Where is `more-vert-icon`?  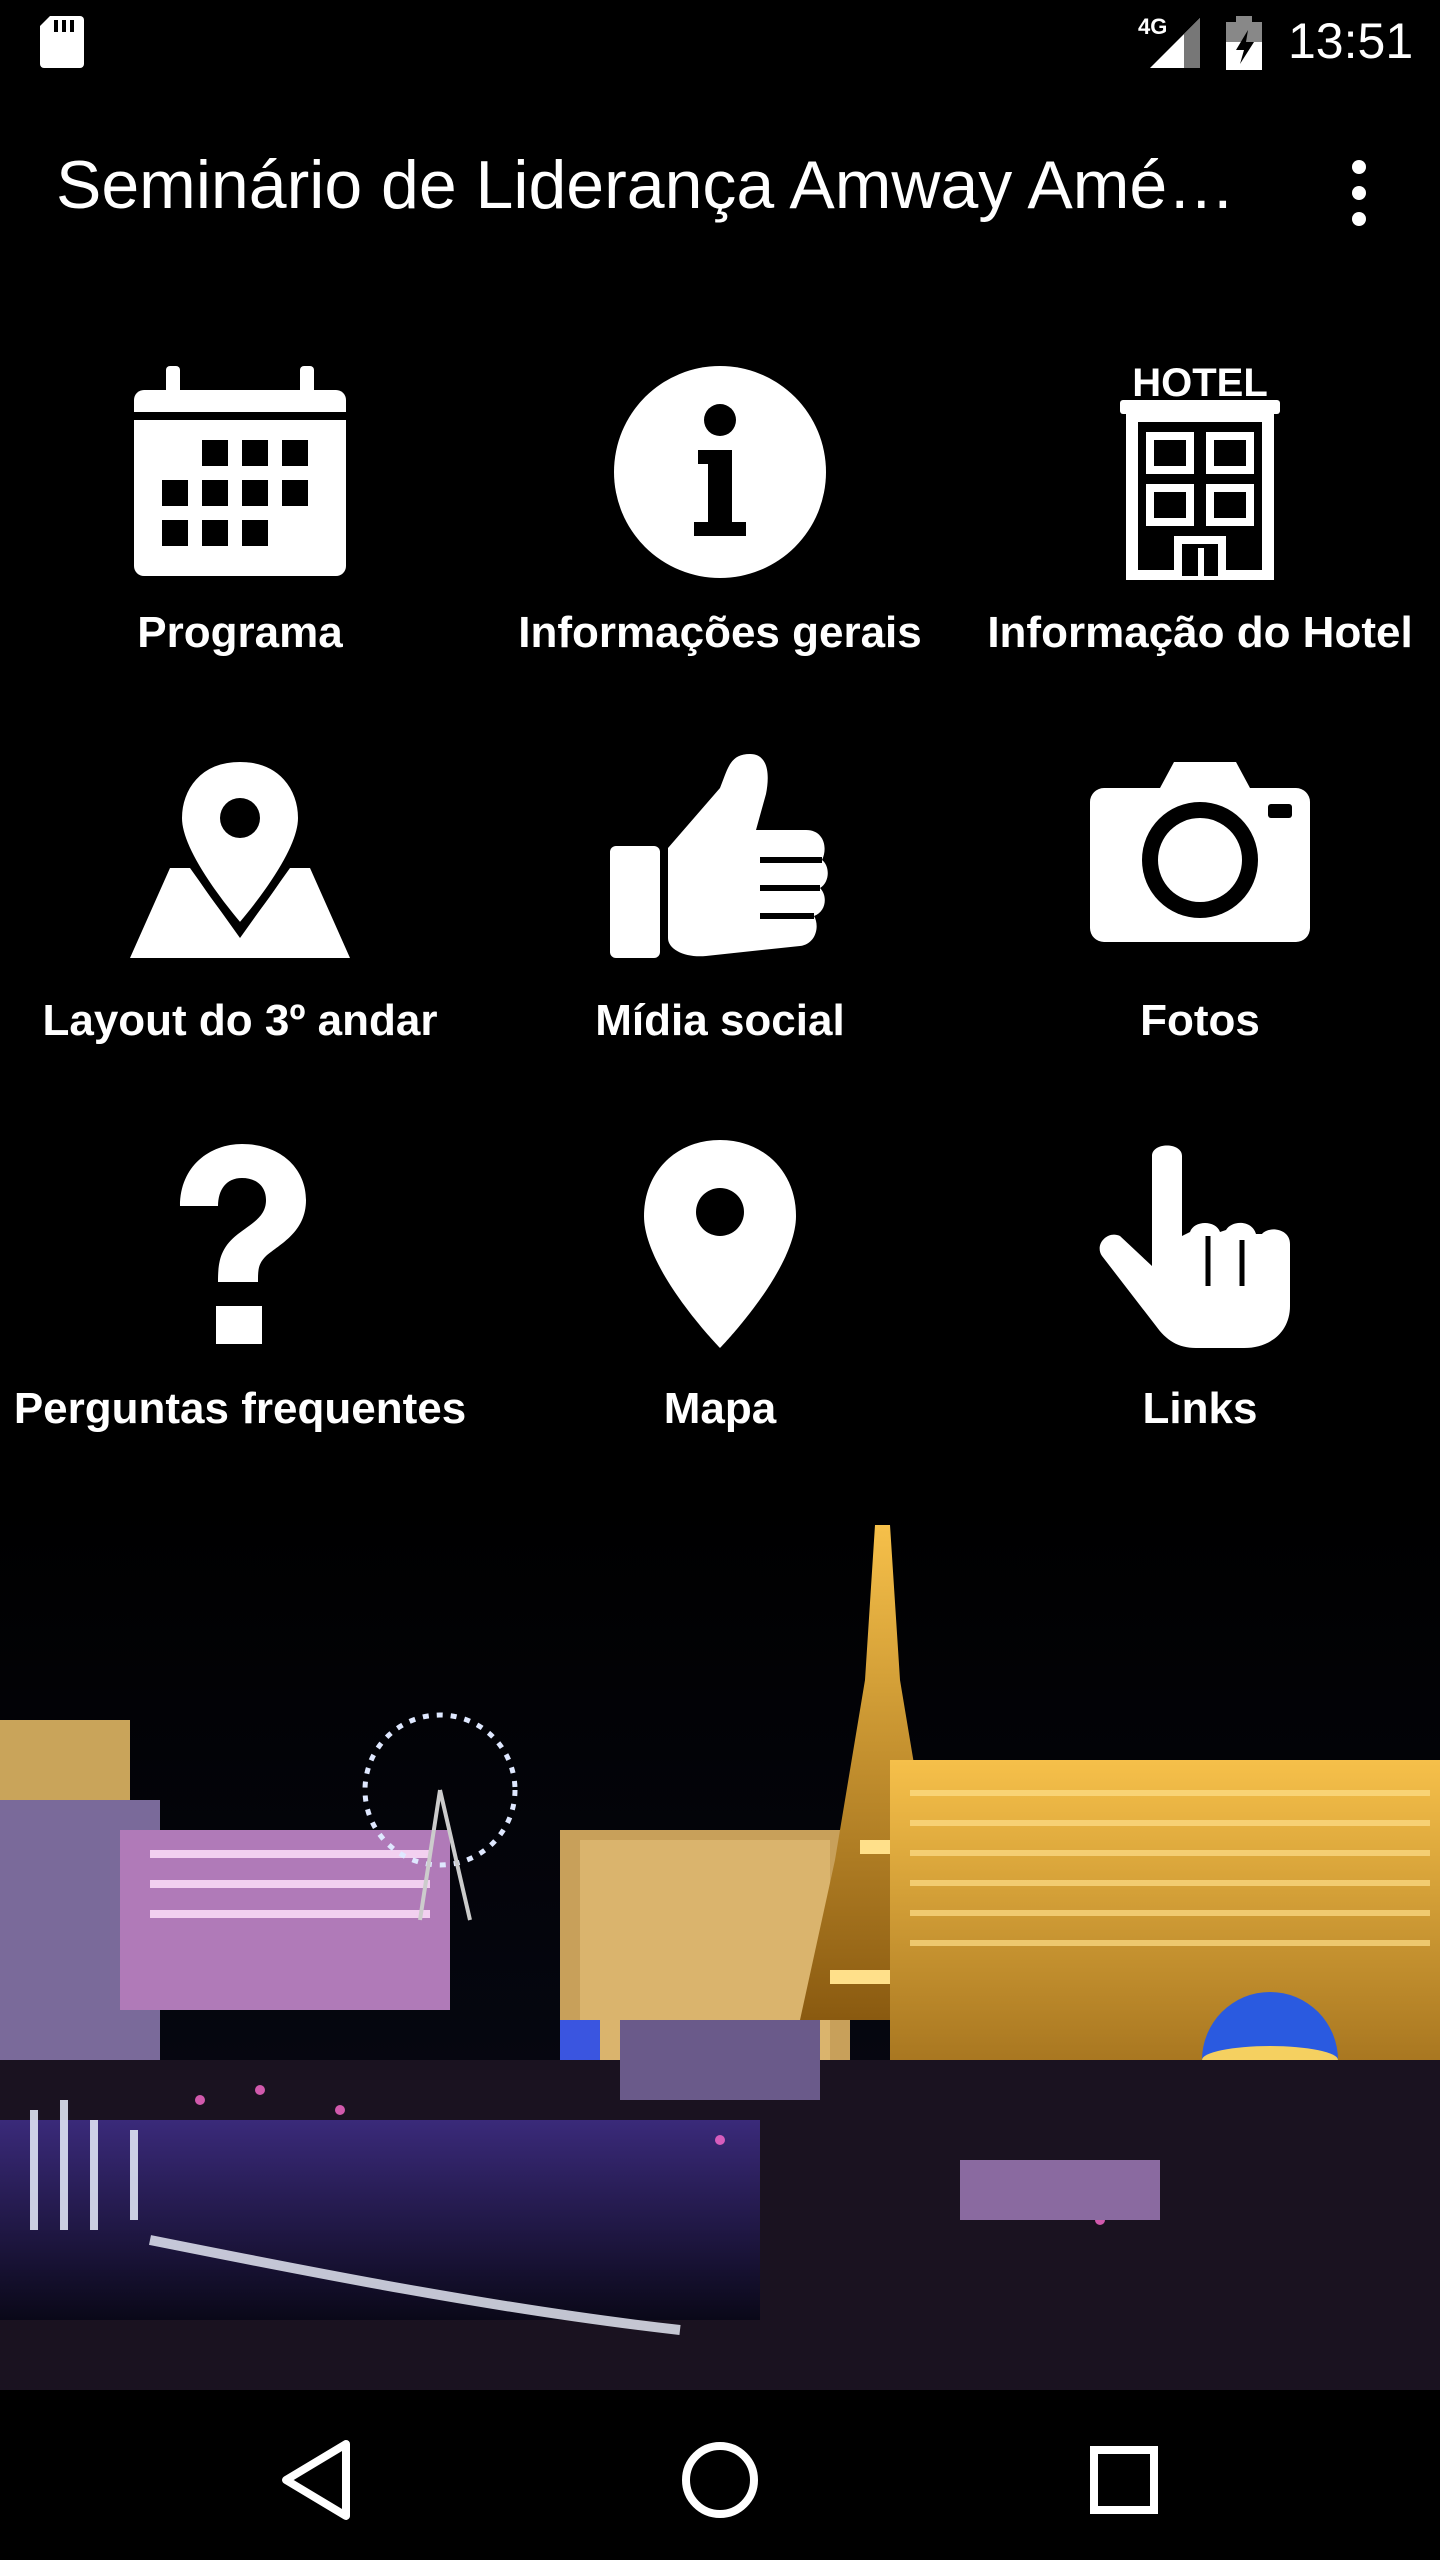
more-vert-icon is located at coordinates (1361, 193).